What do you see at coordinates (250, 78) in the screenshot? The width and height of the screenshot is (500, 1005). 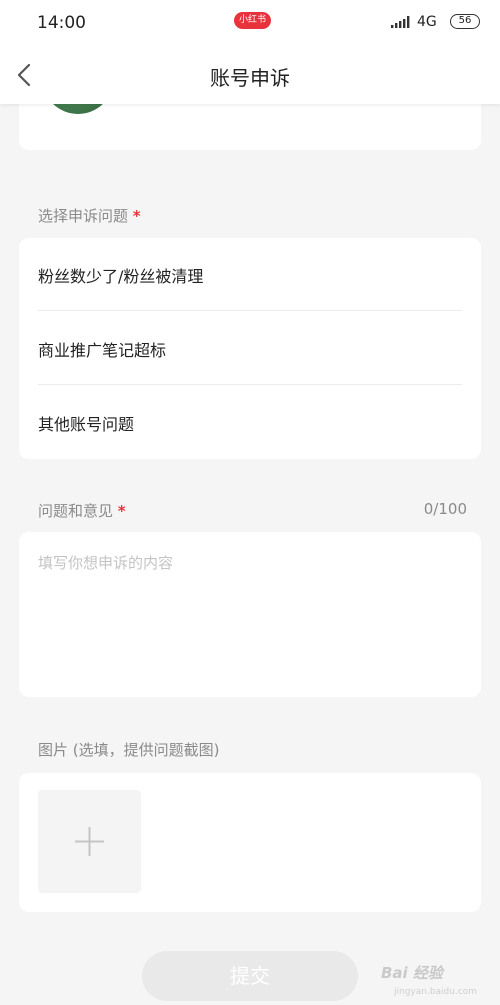 I see `page-title: 账号申诉` at bounding box center [250, 78].